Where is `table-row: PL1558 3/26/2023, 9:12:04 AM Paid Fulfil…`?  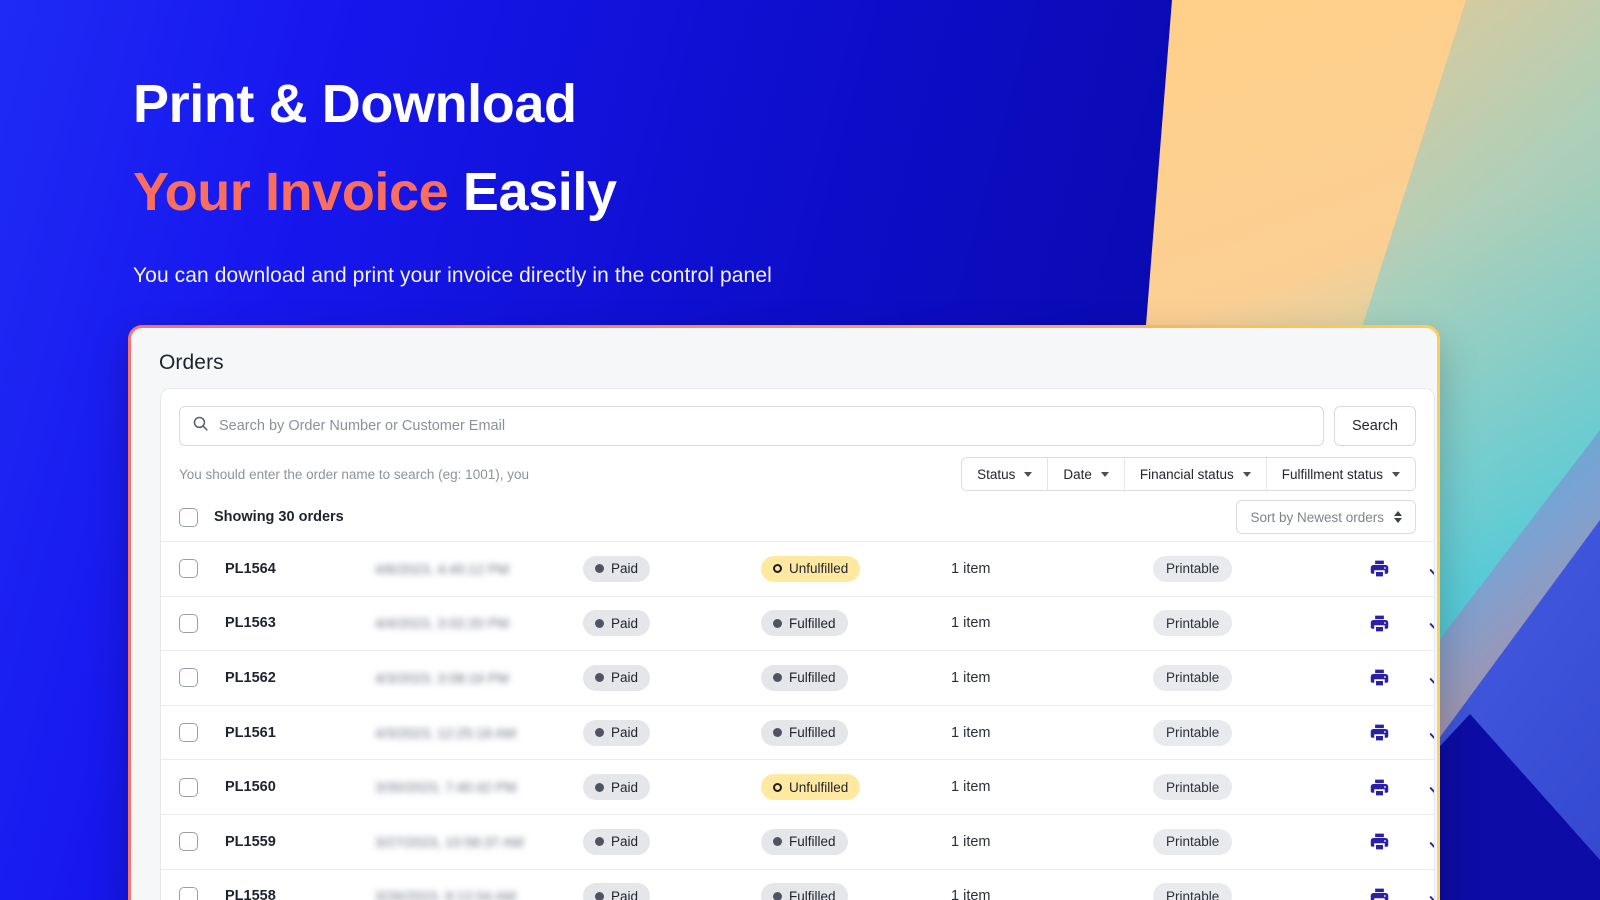 table-row: PL1558 3/26/2023, 9:12:04 AM Paid Fulfil… is located at coordinates (797, 885).